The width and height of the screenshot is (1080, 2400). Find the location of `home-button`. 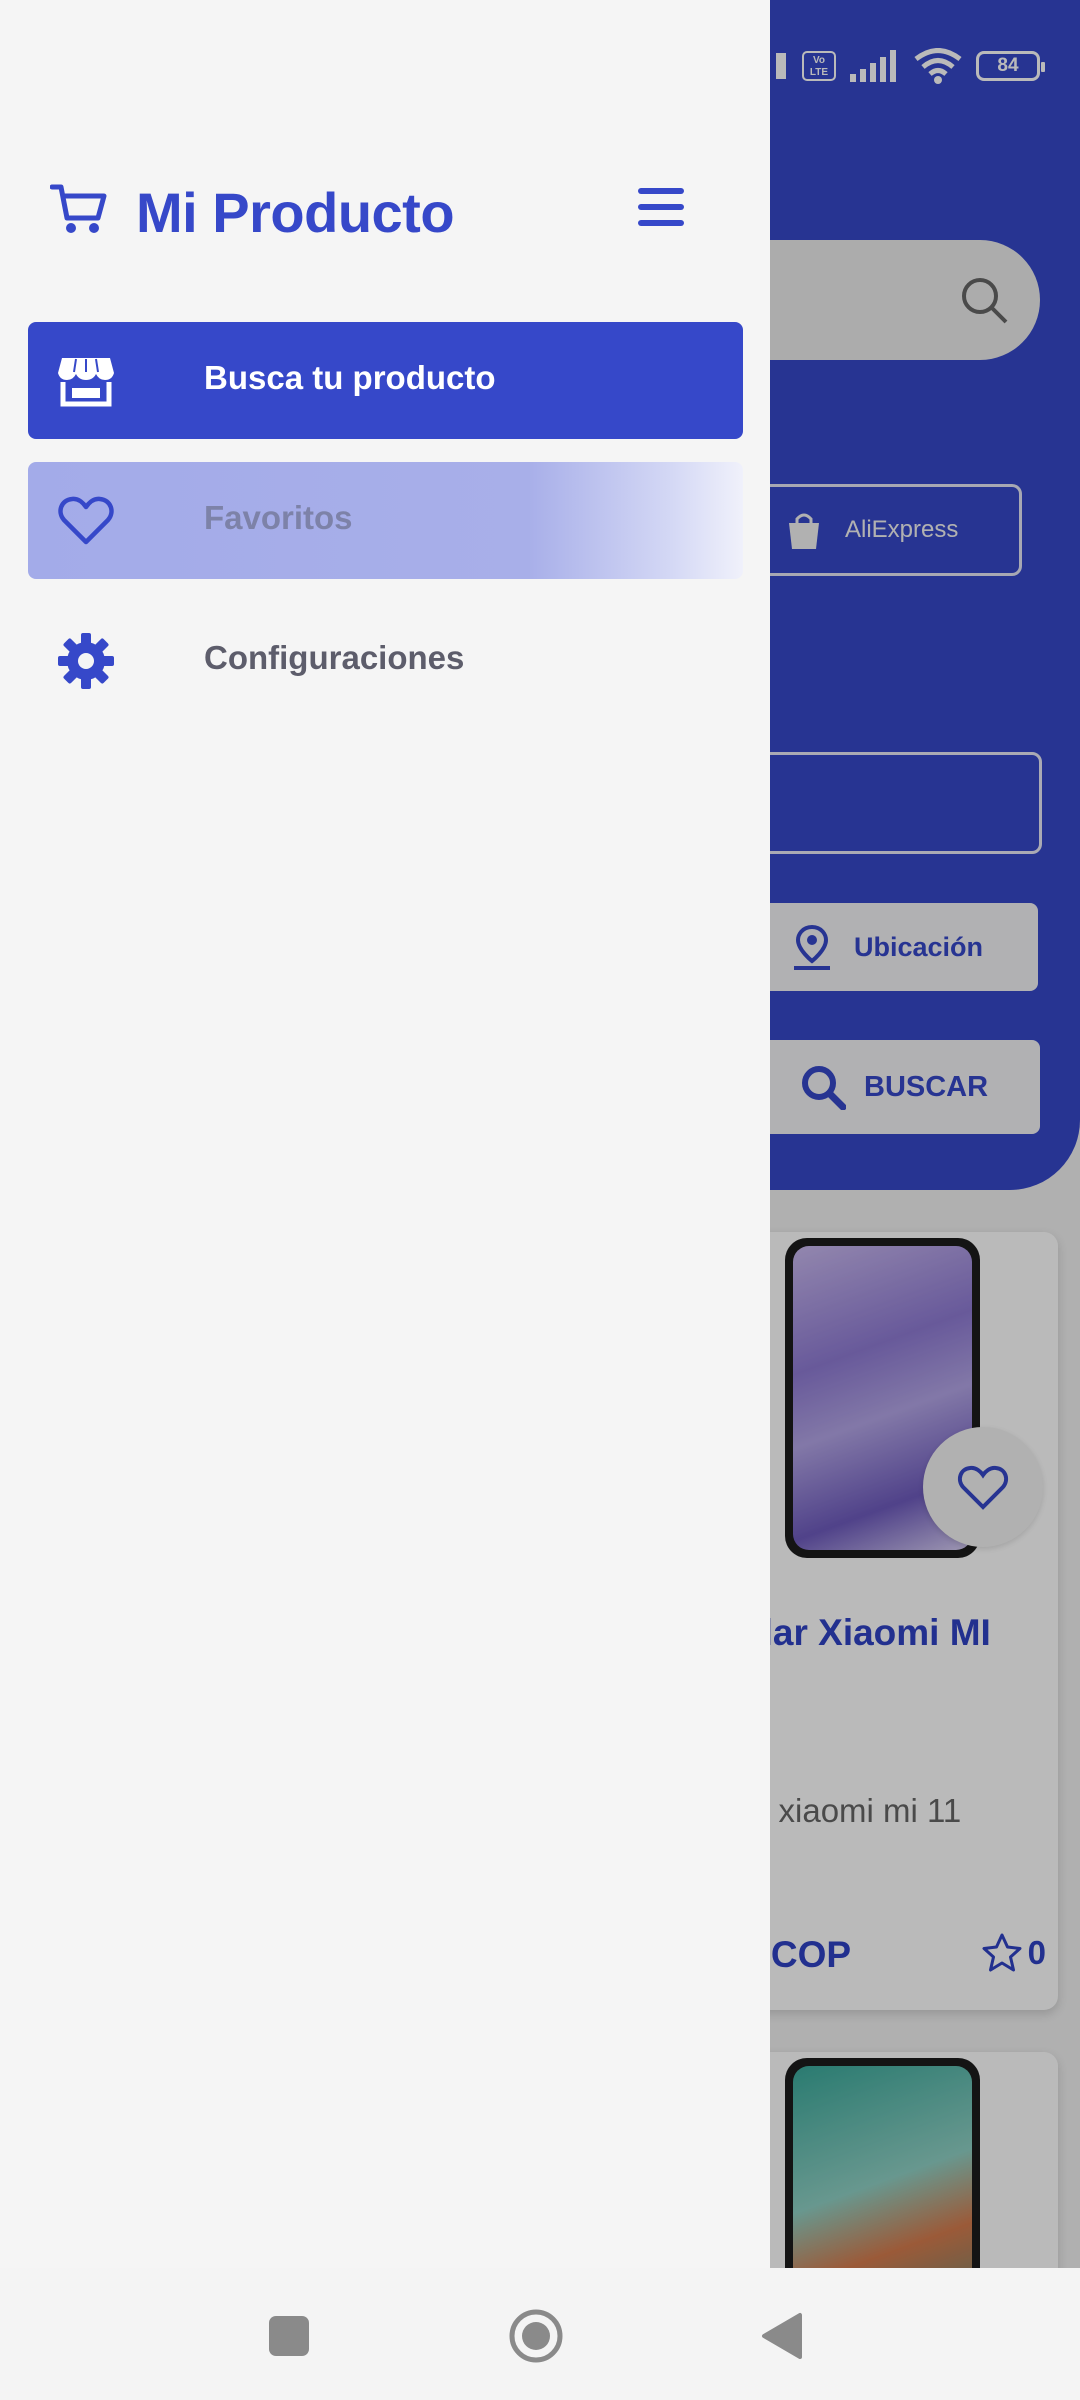

home-button is located at coordinates (536, 2336).